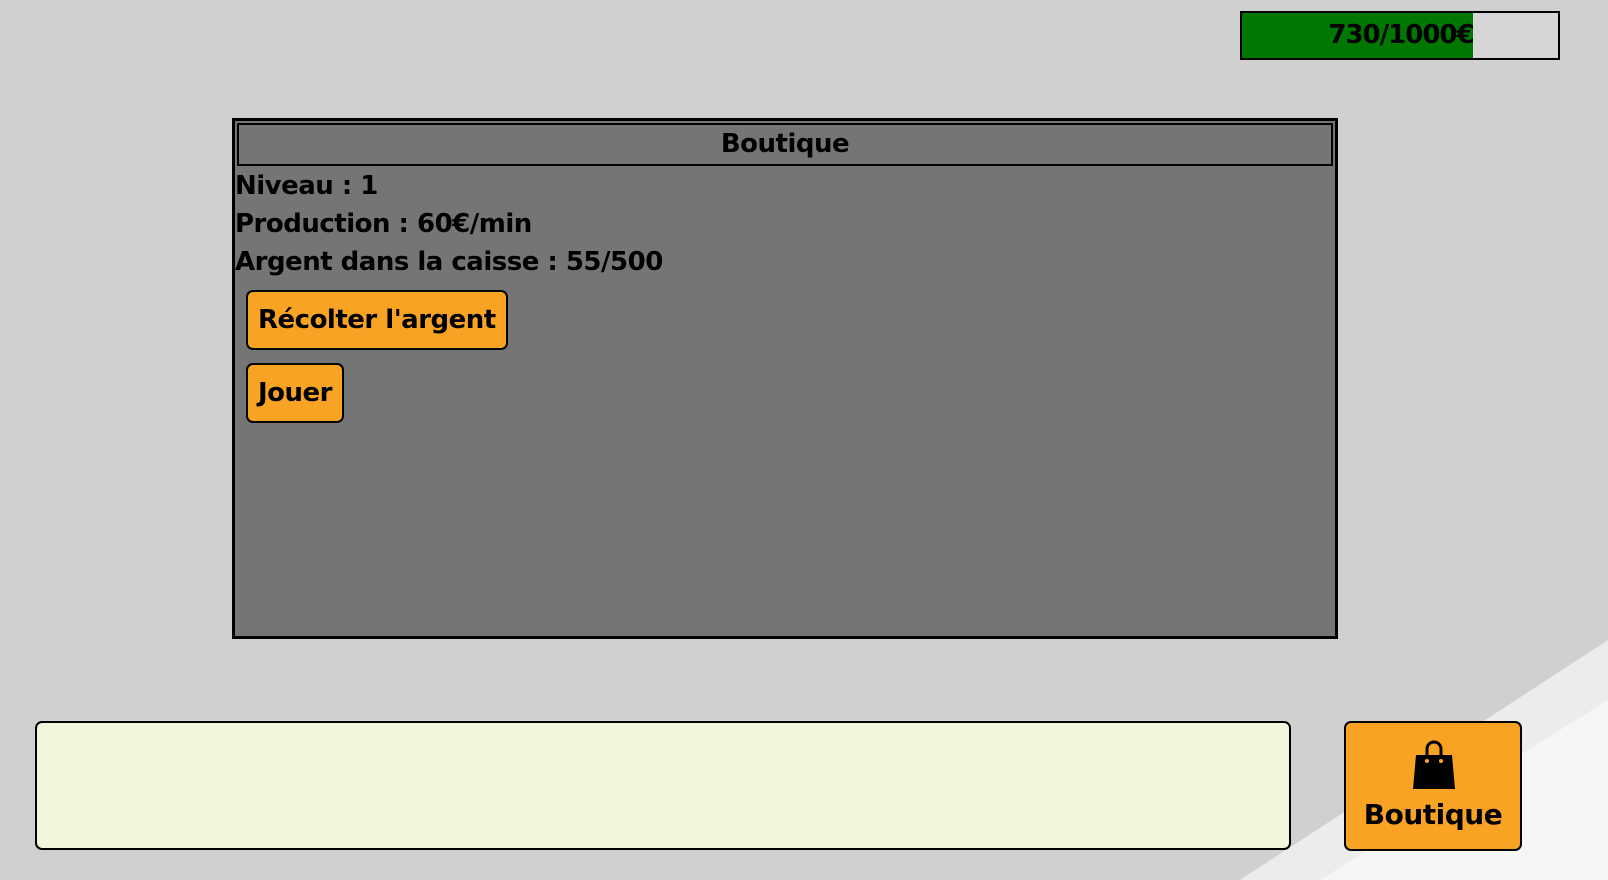 The width and height of the screenshot is (1608, 880). Describe the element at coordinates (785, 144) in the screenshot. I see `panel-title: Boutique` at that location.